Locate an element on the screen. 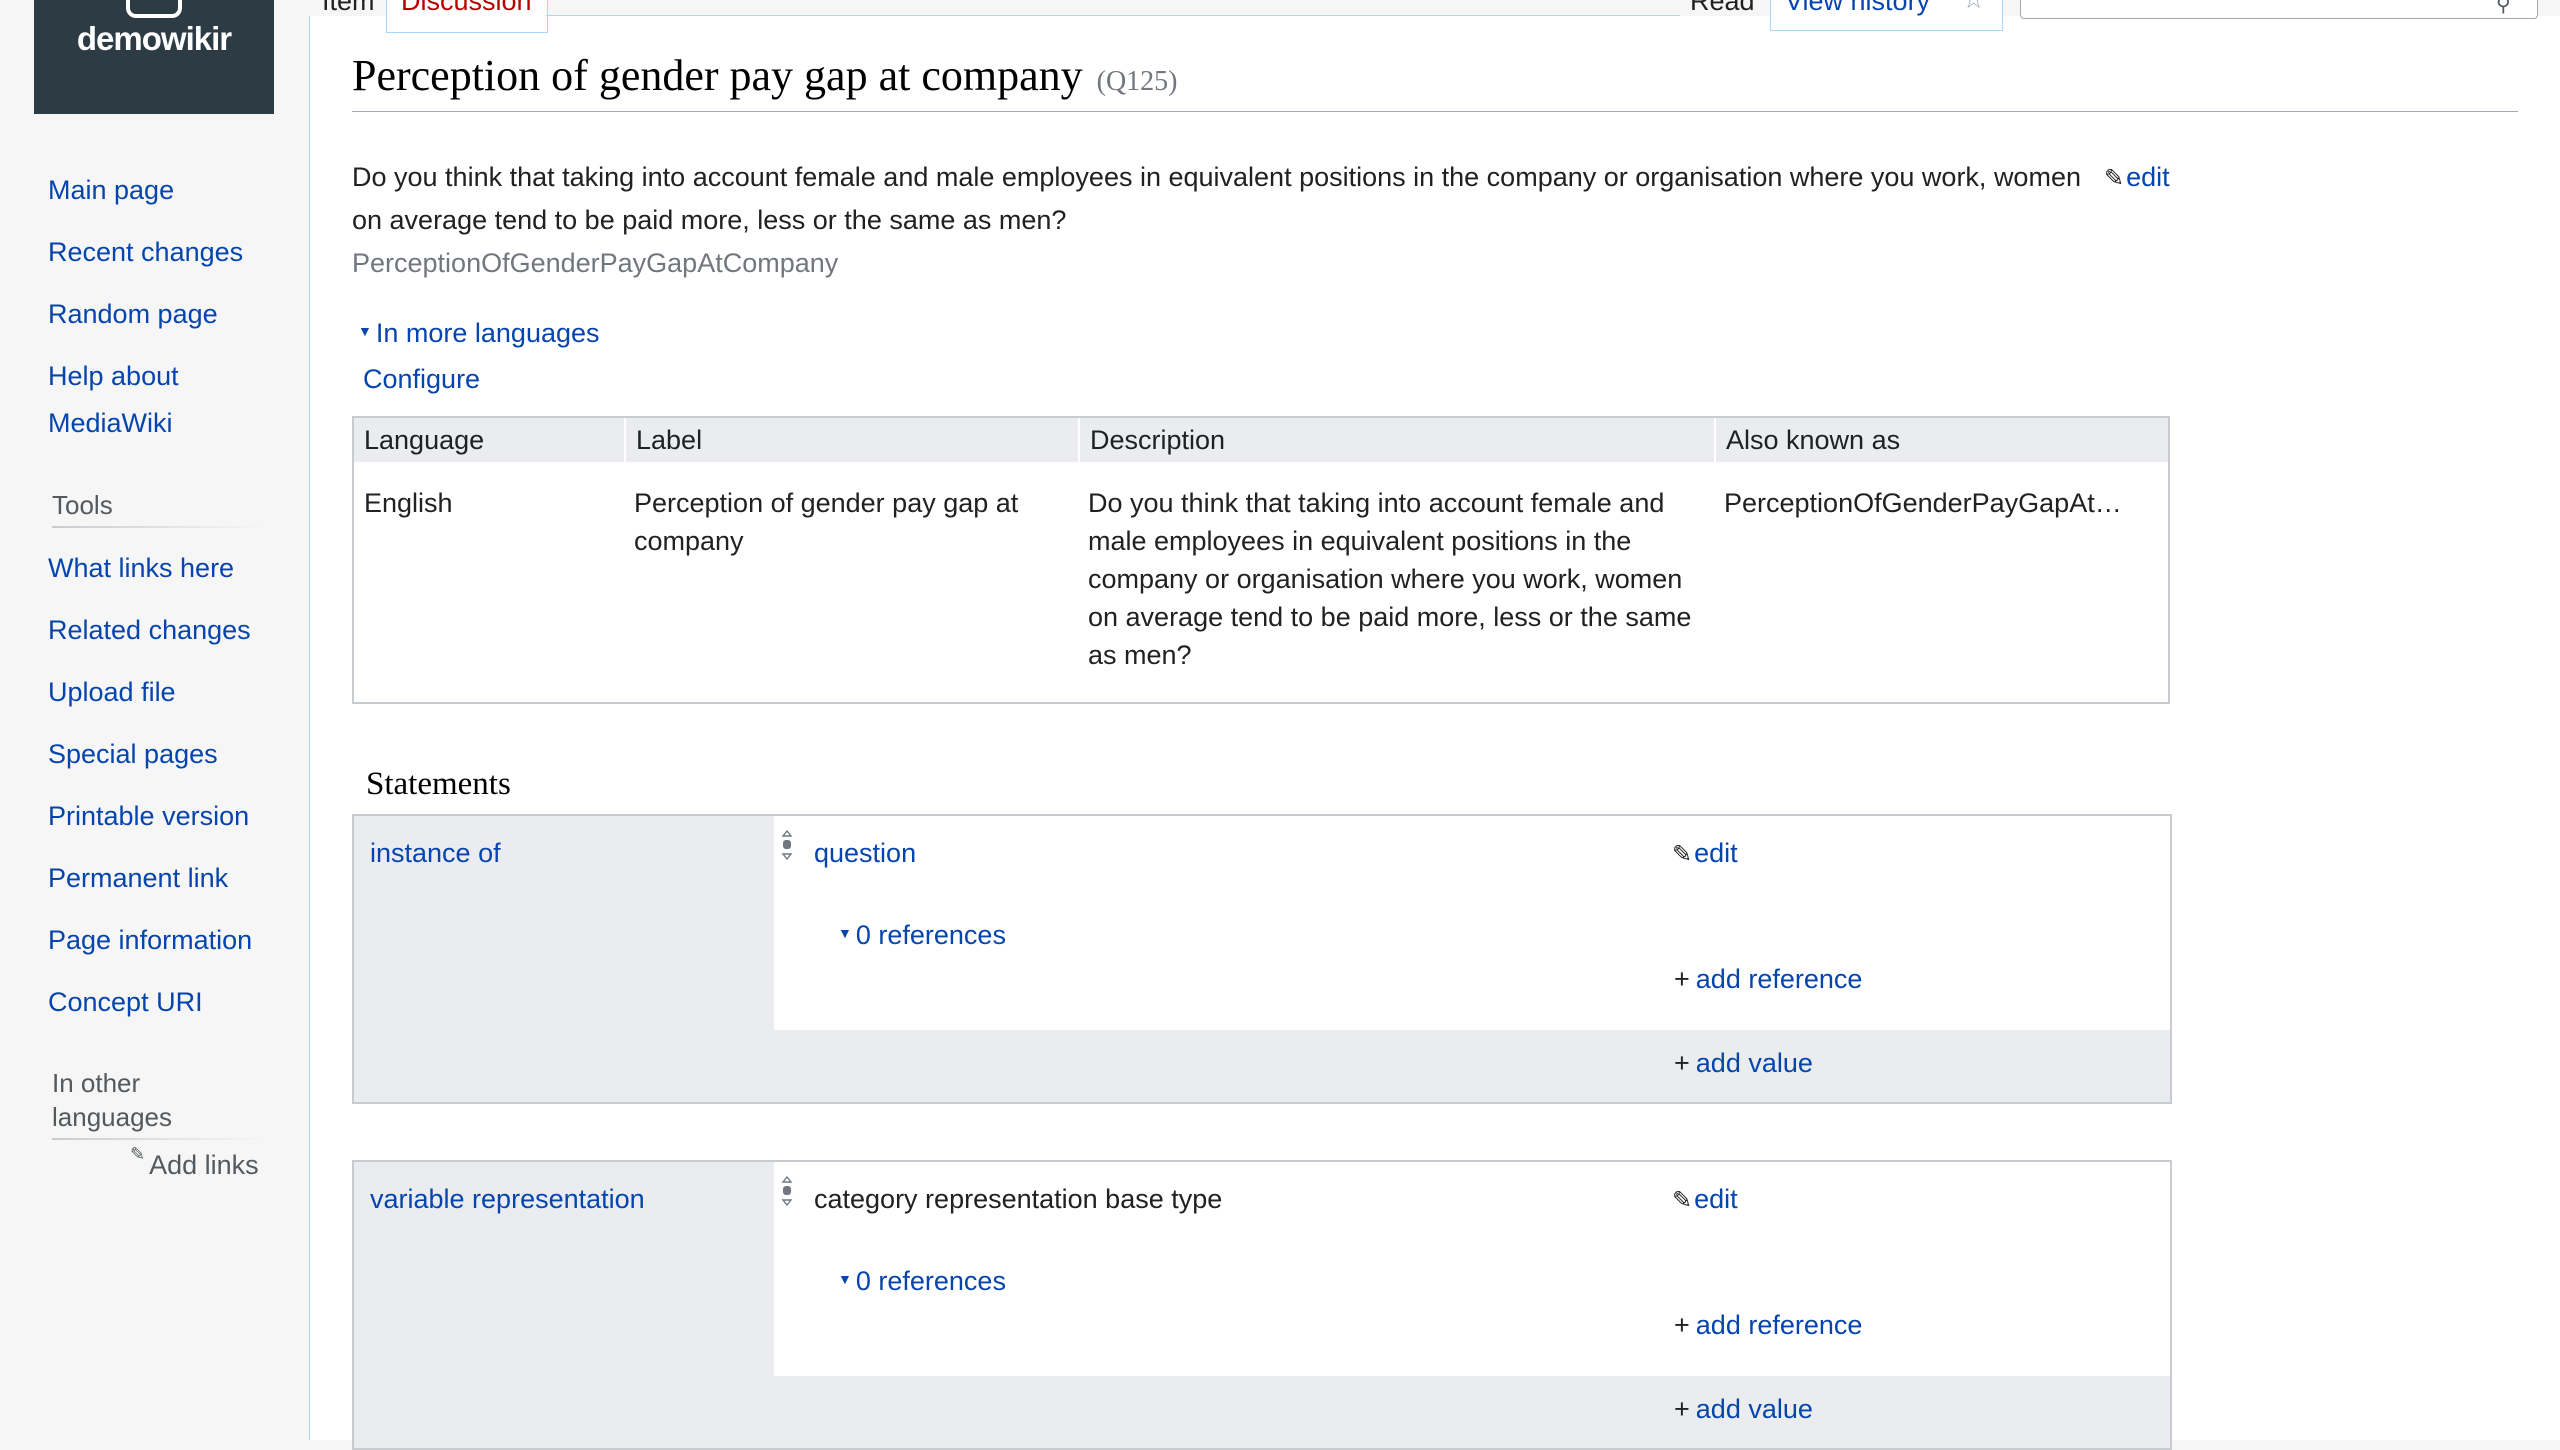 The width and height of the screenshot is (2560, 1450). tab-bar-underline is located at coordinates (1113, 15).